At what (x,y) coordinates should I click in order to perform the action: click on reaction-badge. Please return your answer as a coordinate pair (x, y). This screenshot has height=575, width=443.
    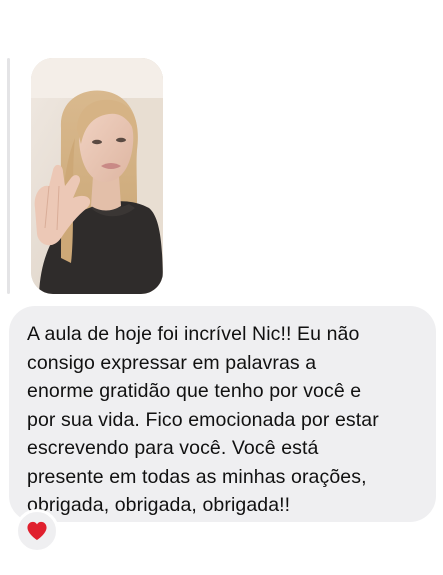
    Looking at the image, I should click on (37, 531).